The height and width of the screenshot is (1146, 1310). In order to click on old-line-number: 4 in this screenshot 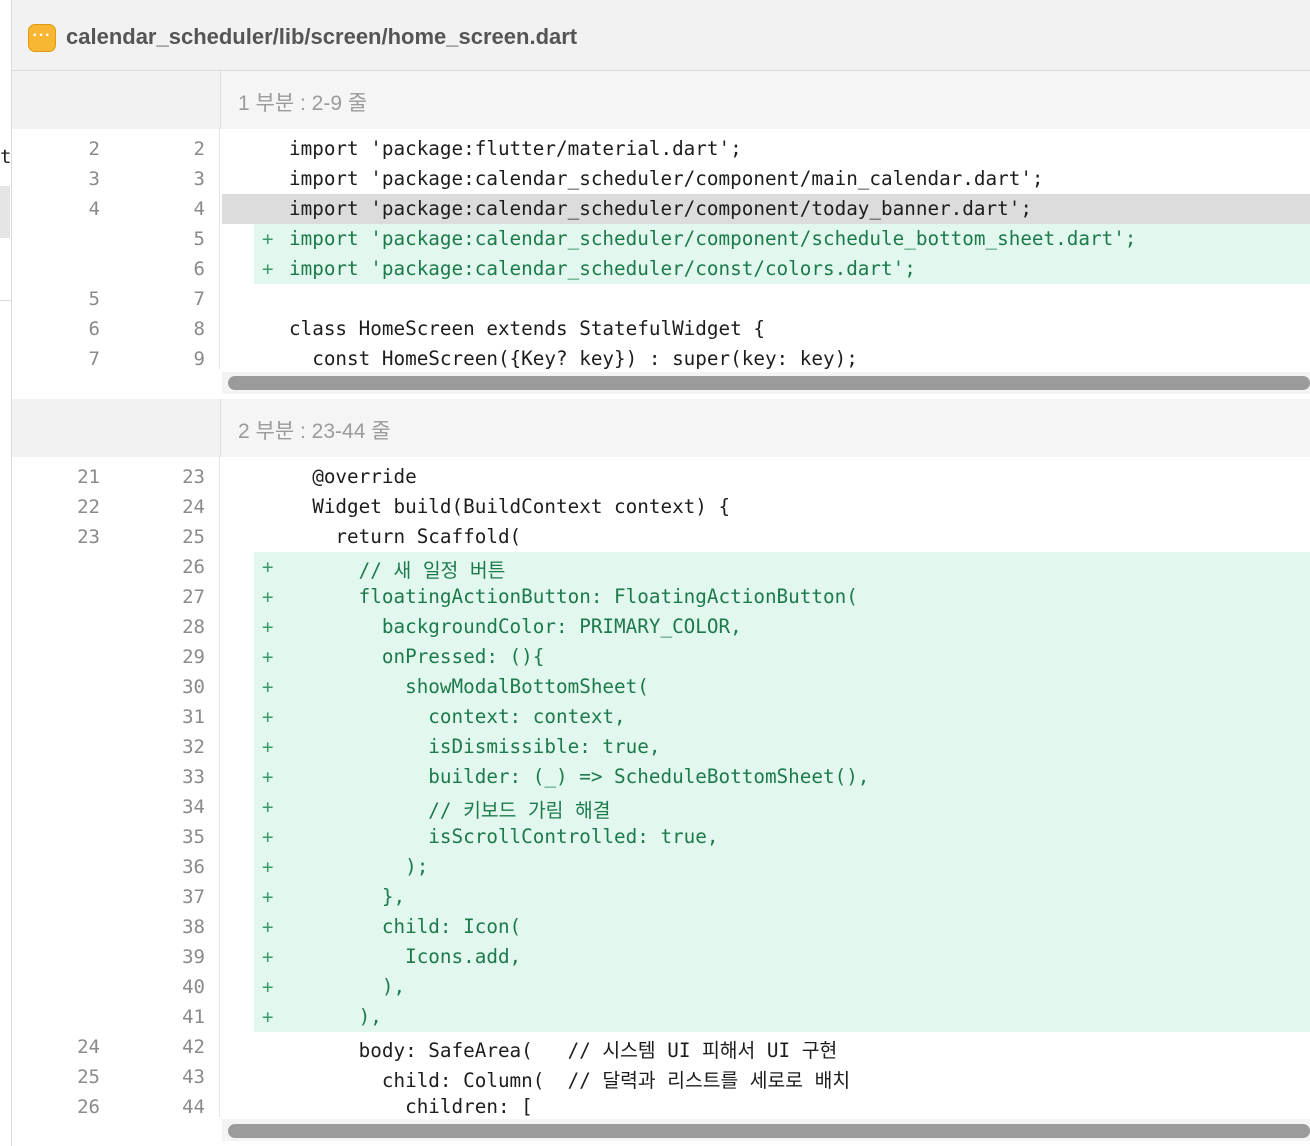, I will do `click(94, 209)`.